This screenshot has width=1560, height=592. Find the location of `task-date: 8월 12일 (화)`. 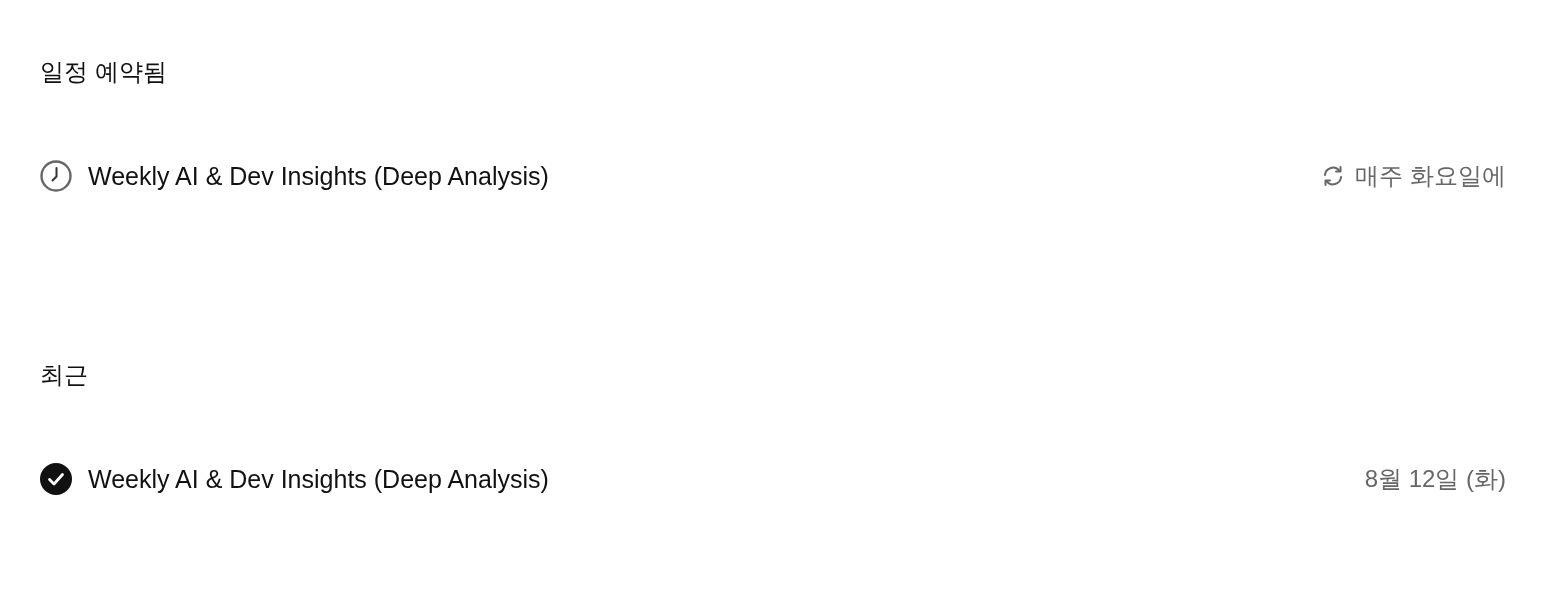

task-date: 8월 12일 (화) is located at coordinates (1435, 479).